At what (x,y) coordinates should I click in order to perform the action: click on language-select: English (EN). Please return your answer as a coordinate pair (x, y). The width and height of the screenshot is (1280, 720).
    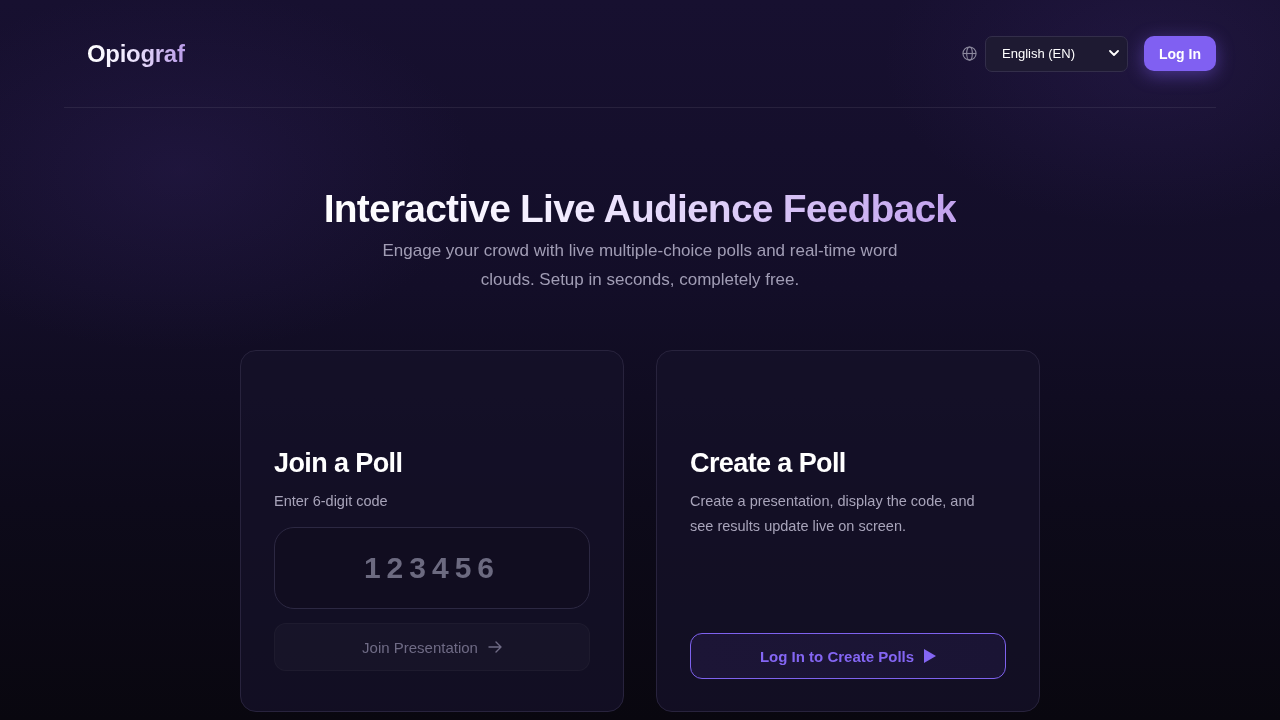
    Looking at the image, I should click on (1056, 53).